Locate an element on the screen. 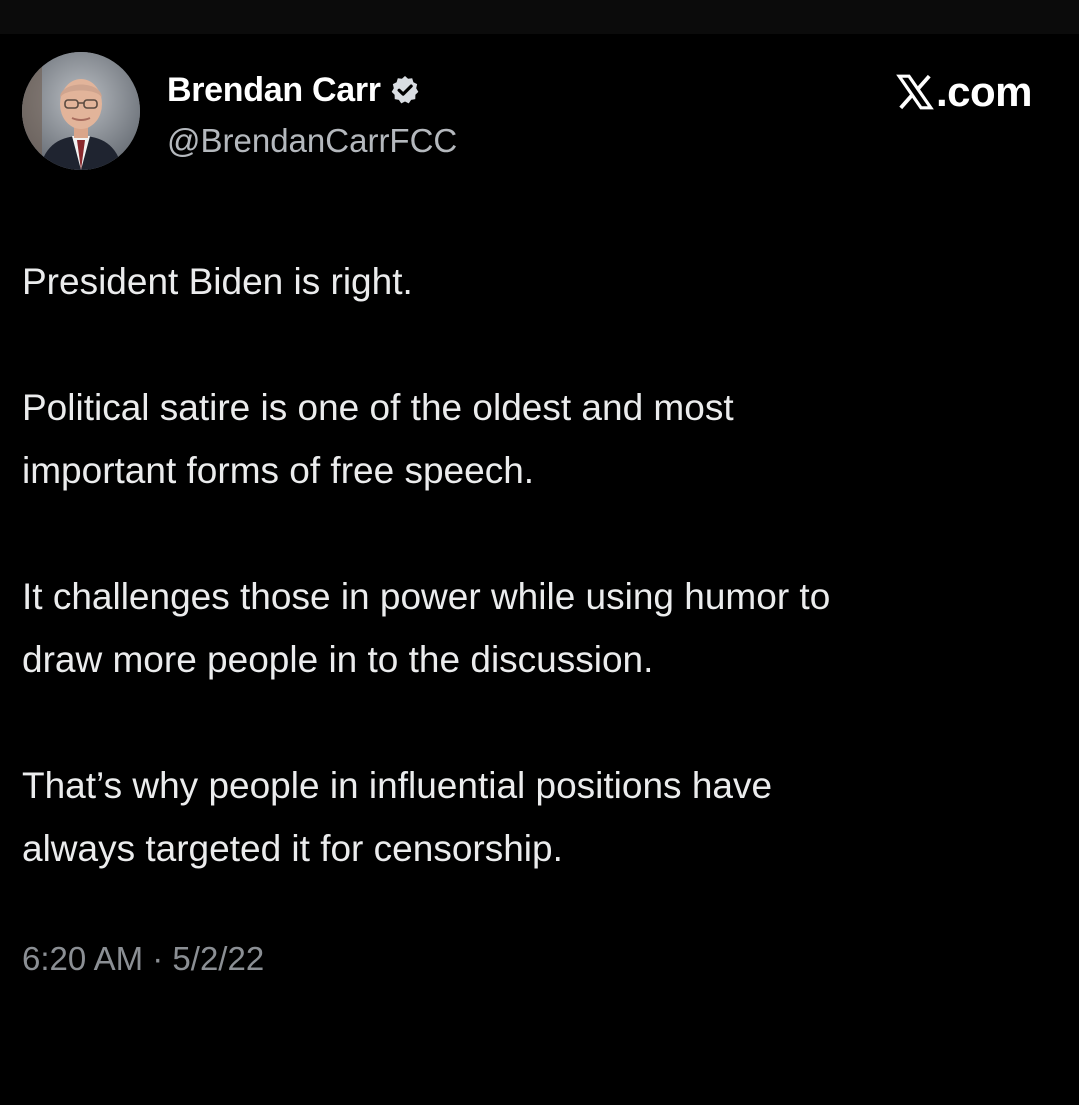 This screenshot has width=1079, height=1105. avatar-photo is located at coordinates (81, 111).